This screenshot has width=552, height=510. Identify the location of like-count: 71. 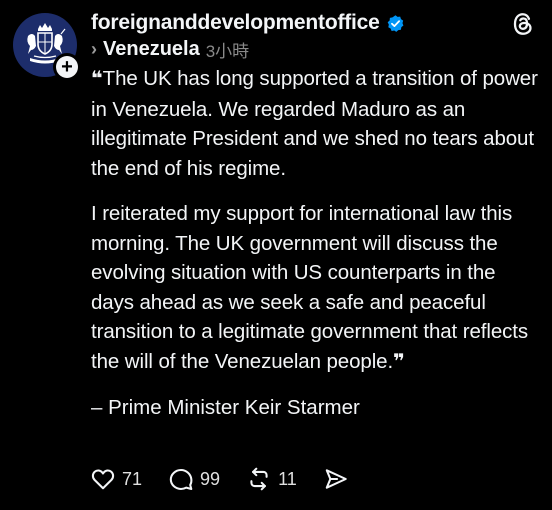
(132, 478).